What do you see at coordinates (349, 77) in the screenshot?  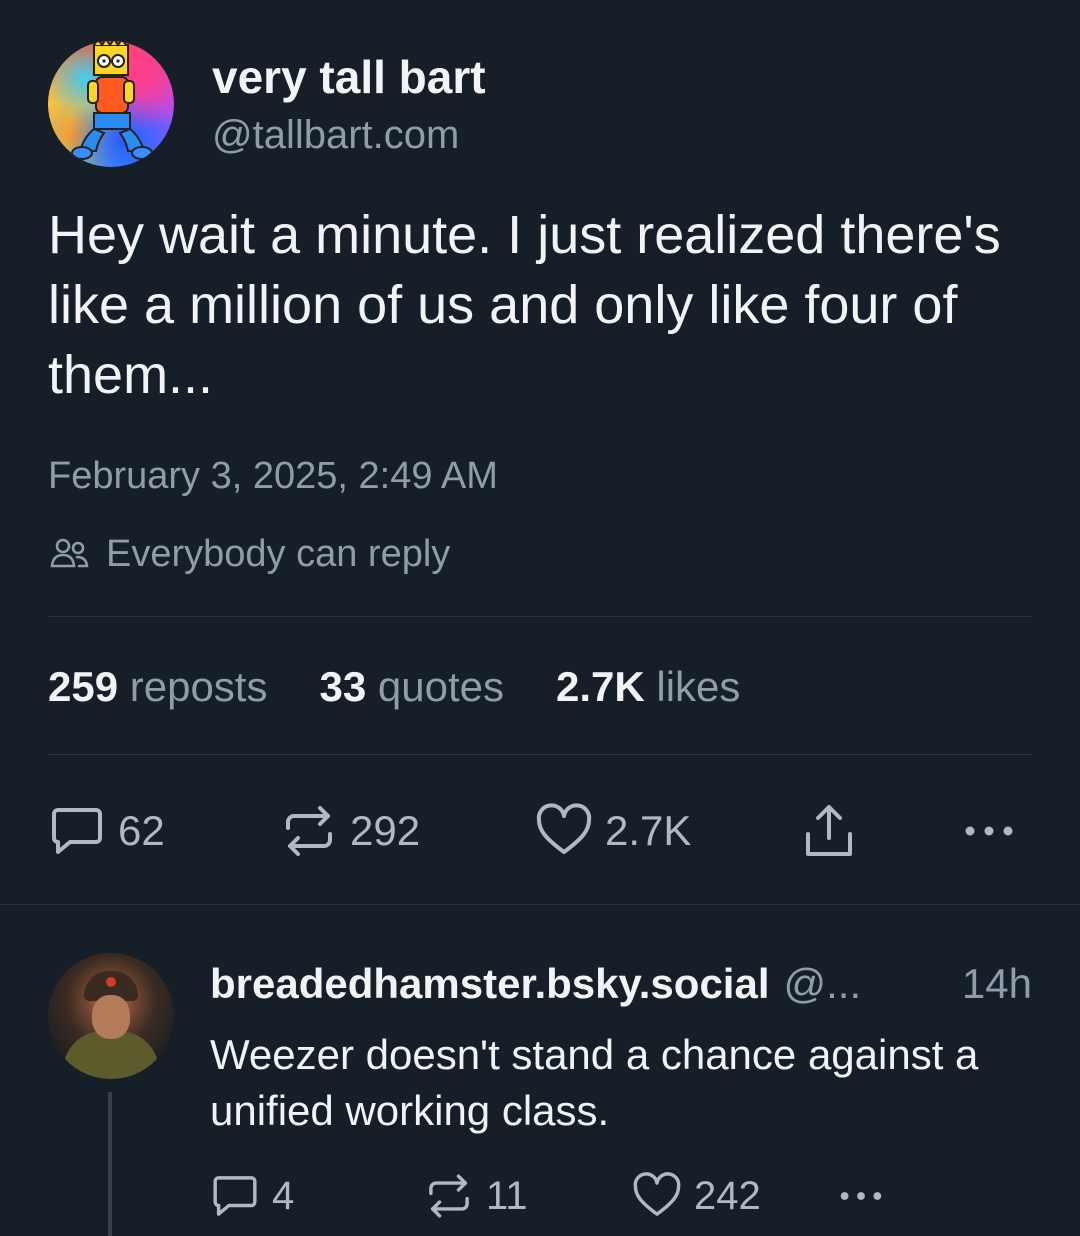 I see `author-display-name: very tall bart` at bounding box center [349, 77].